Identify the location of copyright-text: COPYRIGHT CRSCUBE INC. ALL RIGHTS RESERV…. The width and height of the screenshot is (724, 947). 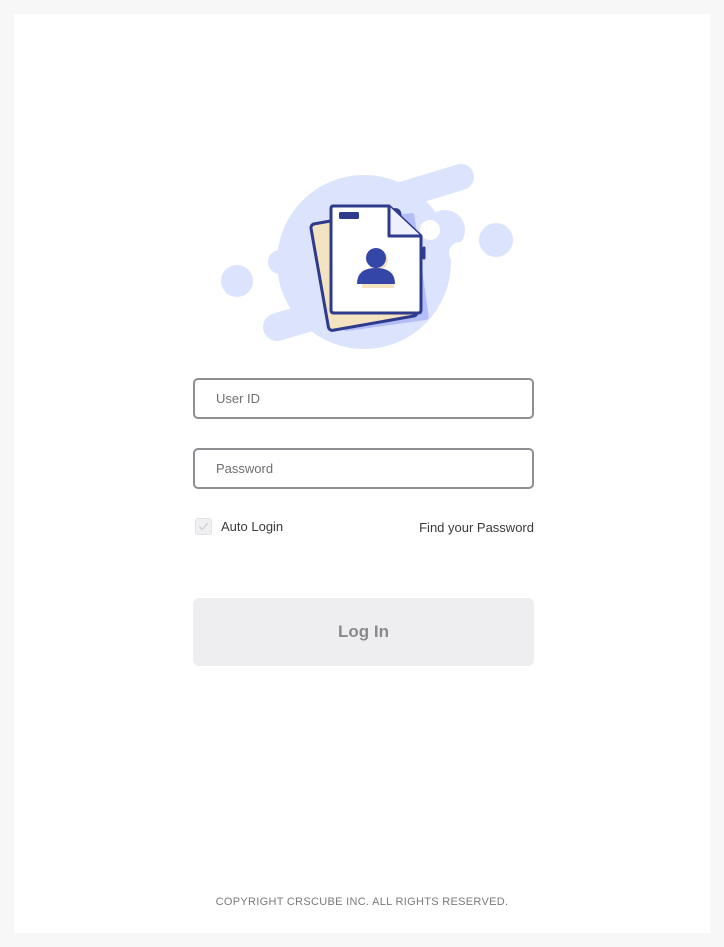
(362, 902).